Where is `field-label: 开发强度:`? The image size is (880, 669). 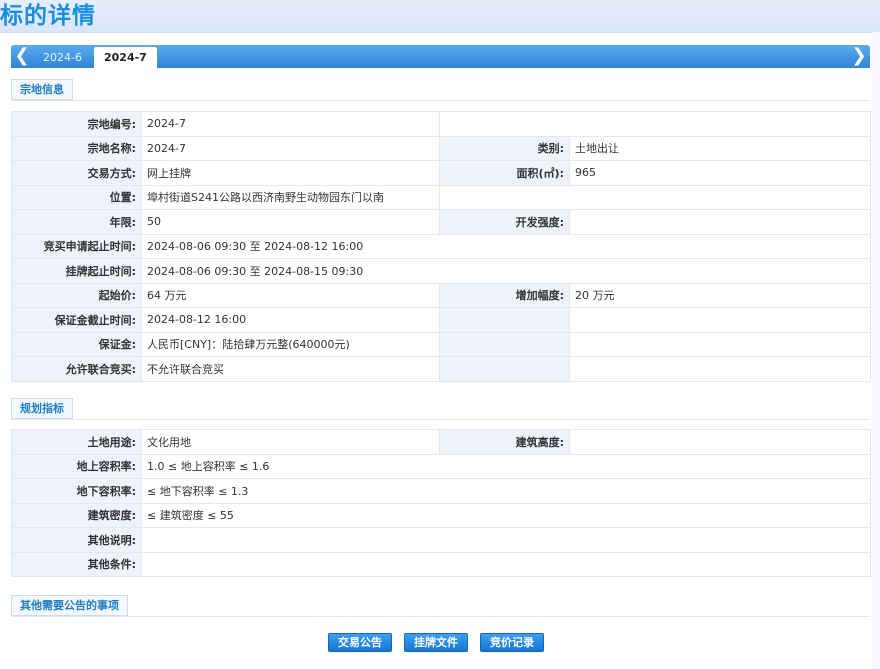 field-label: 开发强度: is located at coordinates (504, 222).